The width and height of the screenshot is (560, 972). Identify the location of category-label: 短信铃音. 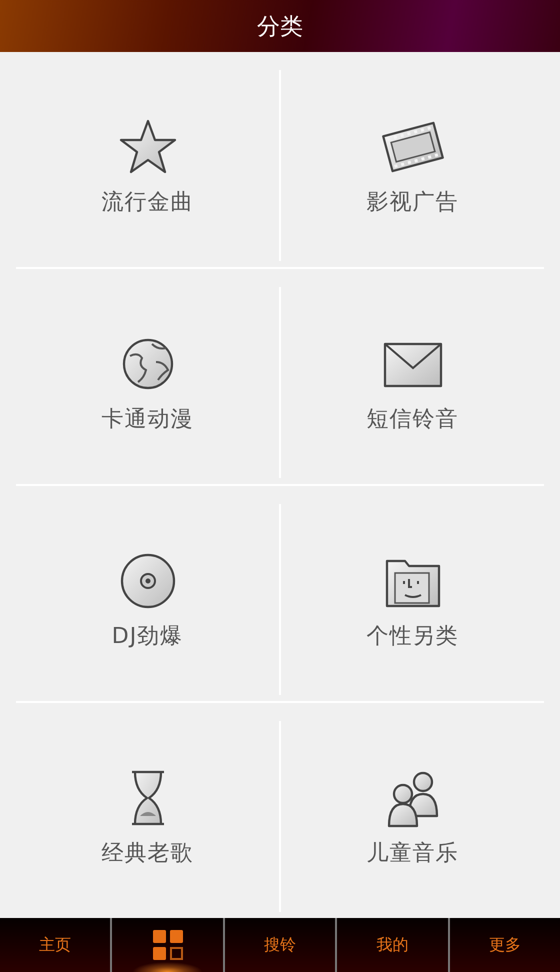
(412, 420).